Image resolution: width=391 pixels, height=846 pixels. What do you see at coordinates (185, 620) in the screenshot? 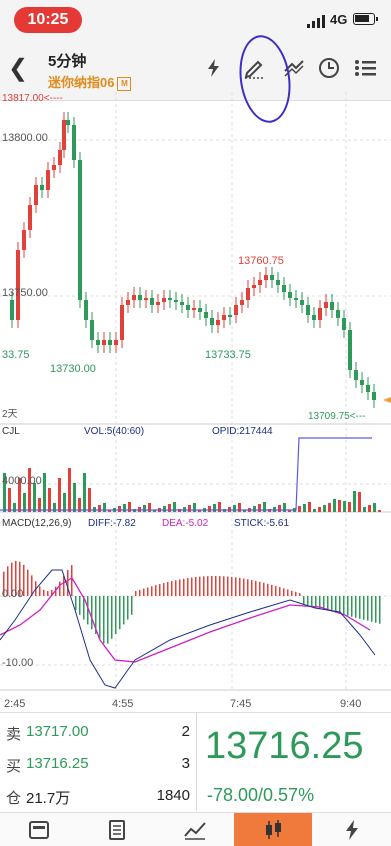
I see `dea-line` at bounding box center [185, 620].